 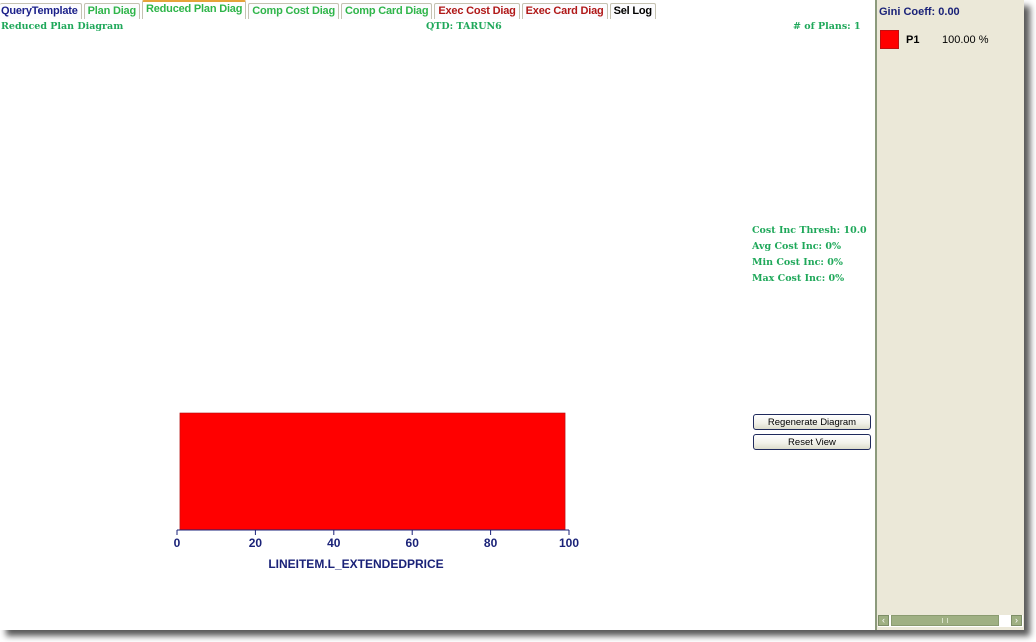 I want to click on min-cost-inc: Min Cost Inc: 0%, so click(x=797, y=262).